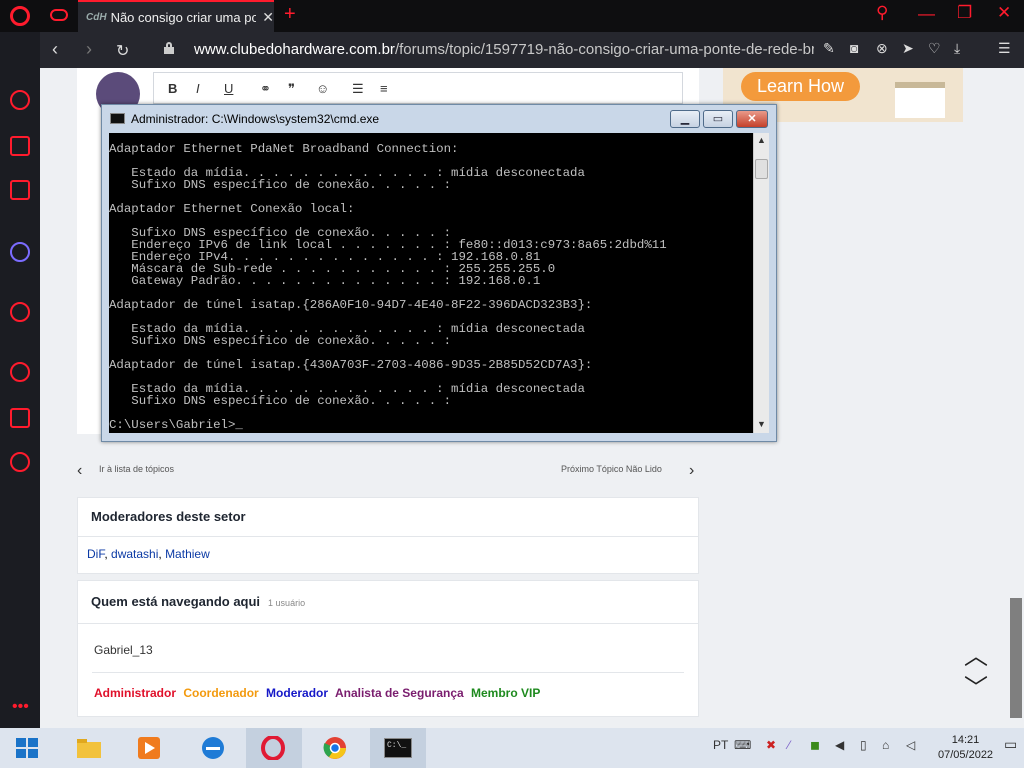  What do you see at coordinates (20, 252) in the screenshot?
I see `messenger-icon` at bounding box center [20, 252].